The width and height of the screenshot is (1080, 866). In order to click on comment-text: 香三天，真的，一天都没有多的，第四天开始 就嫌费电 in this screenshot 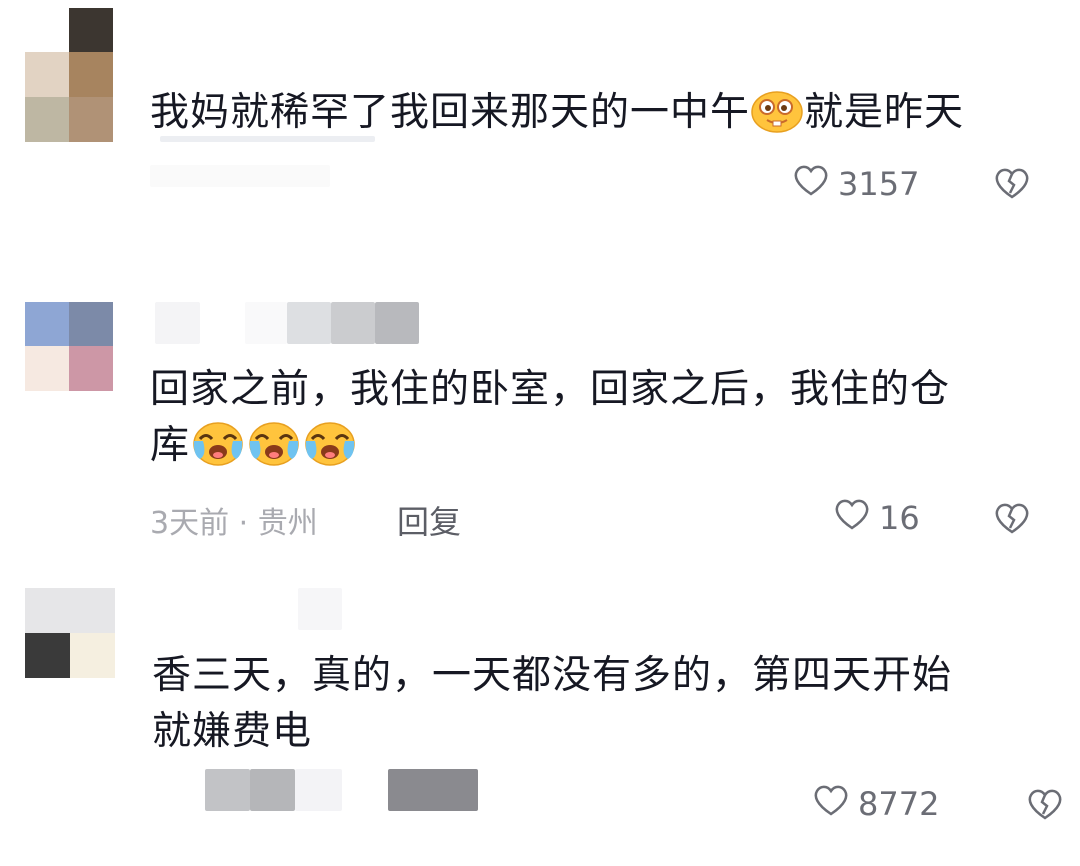, I will do `click(552, 703)`.